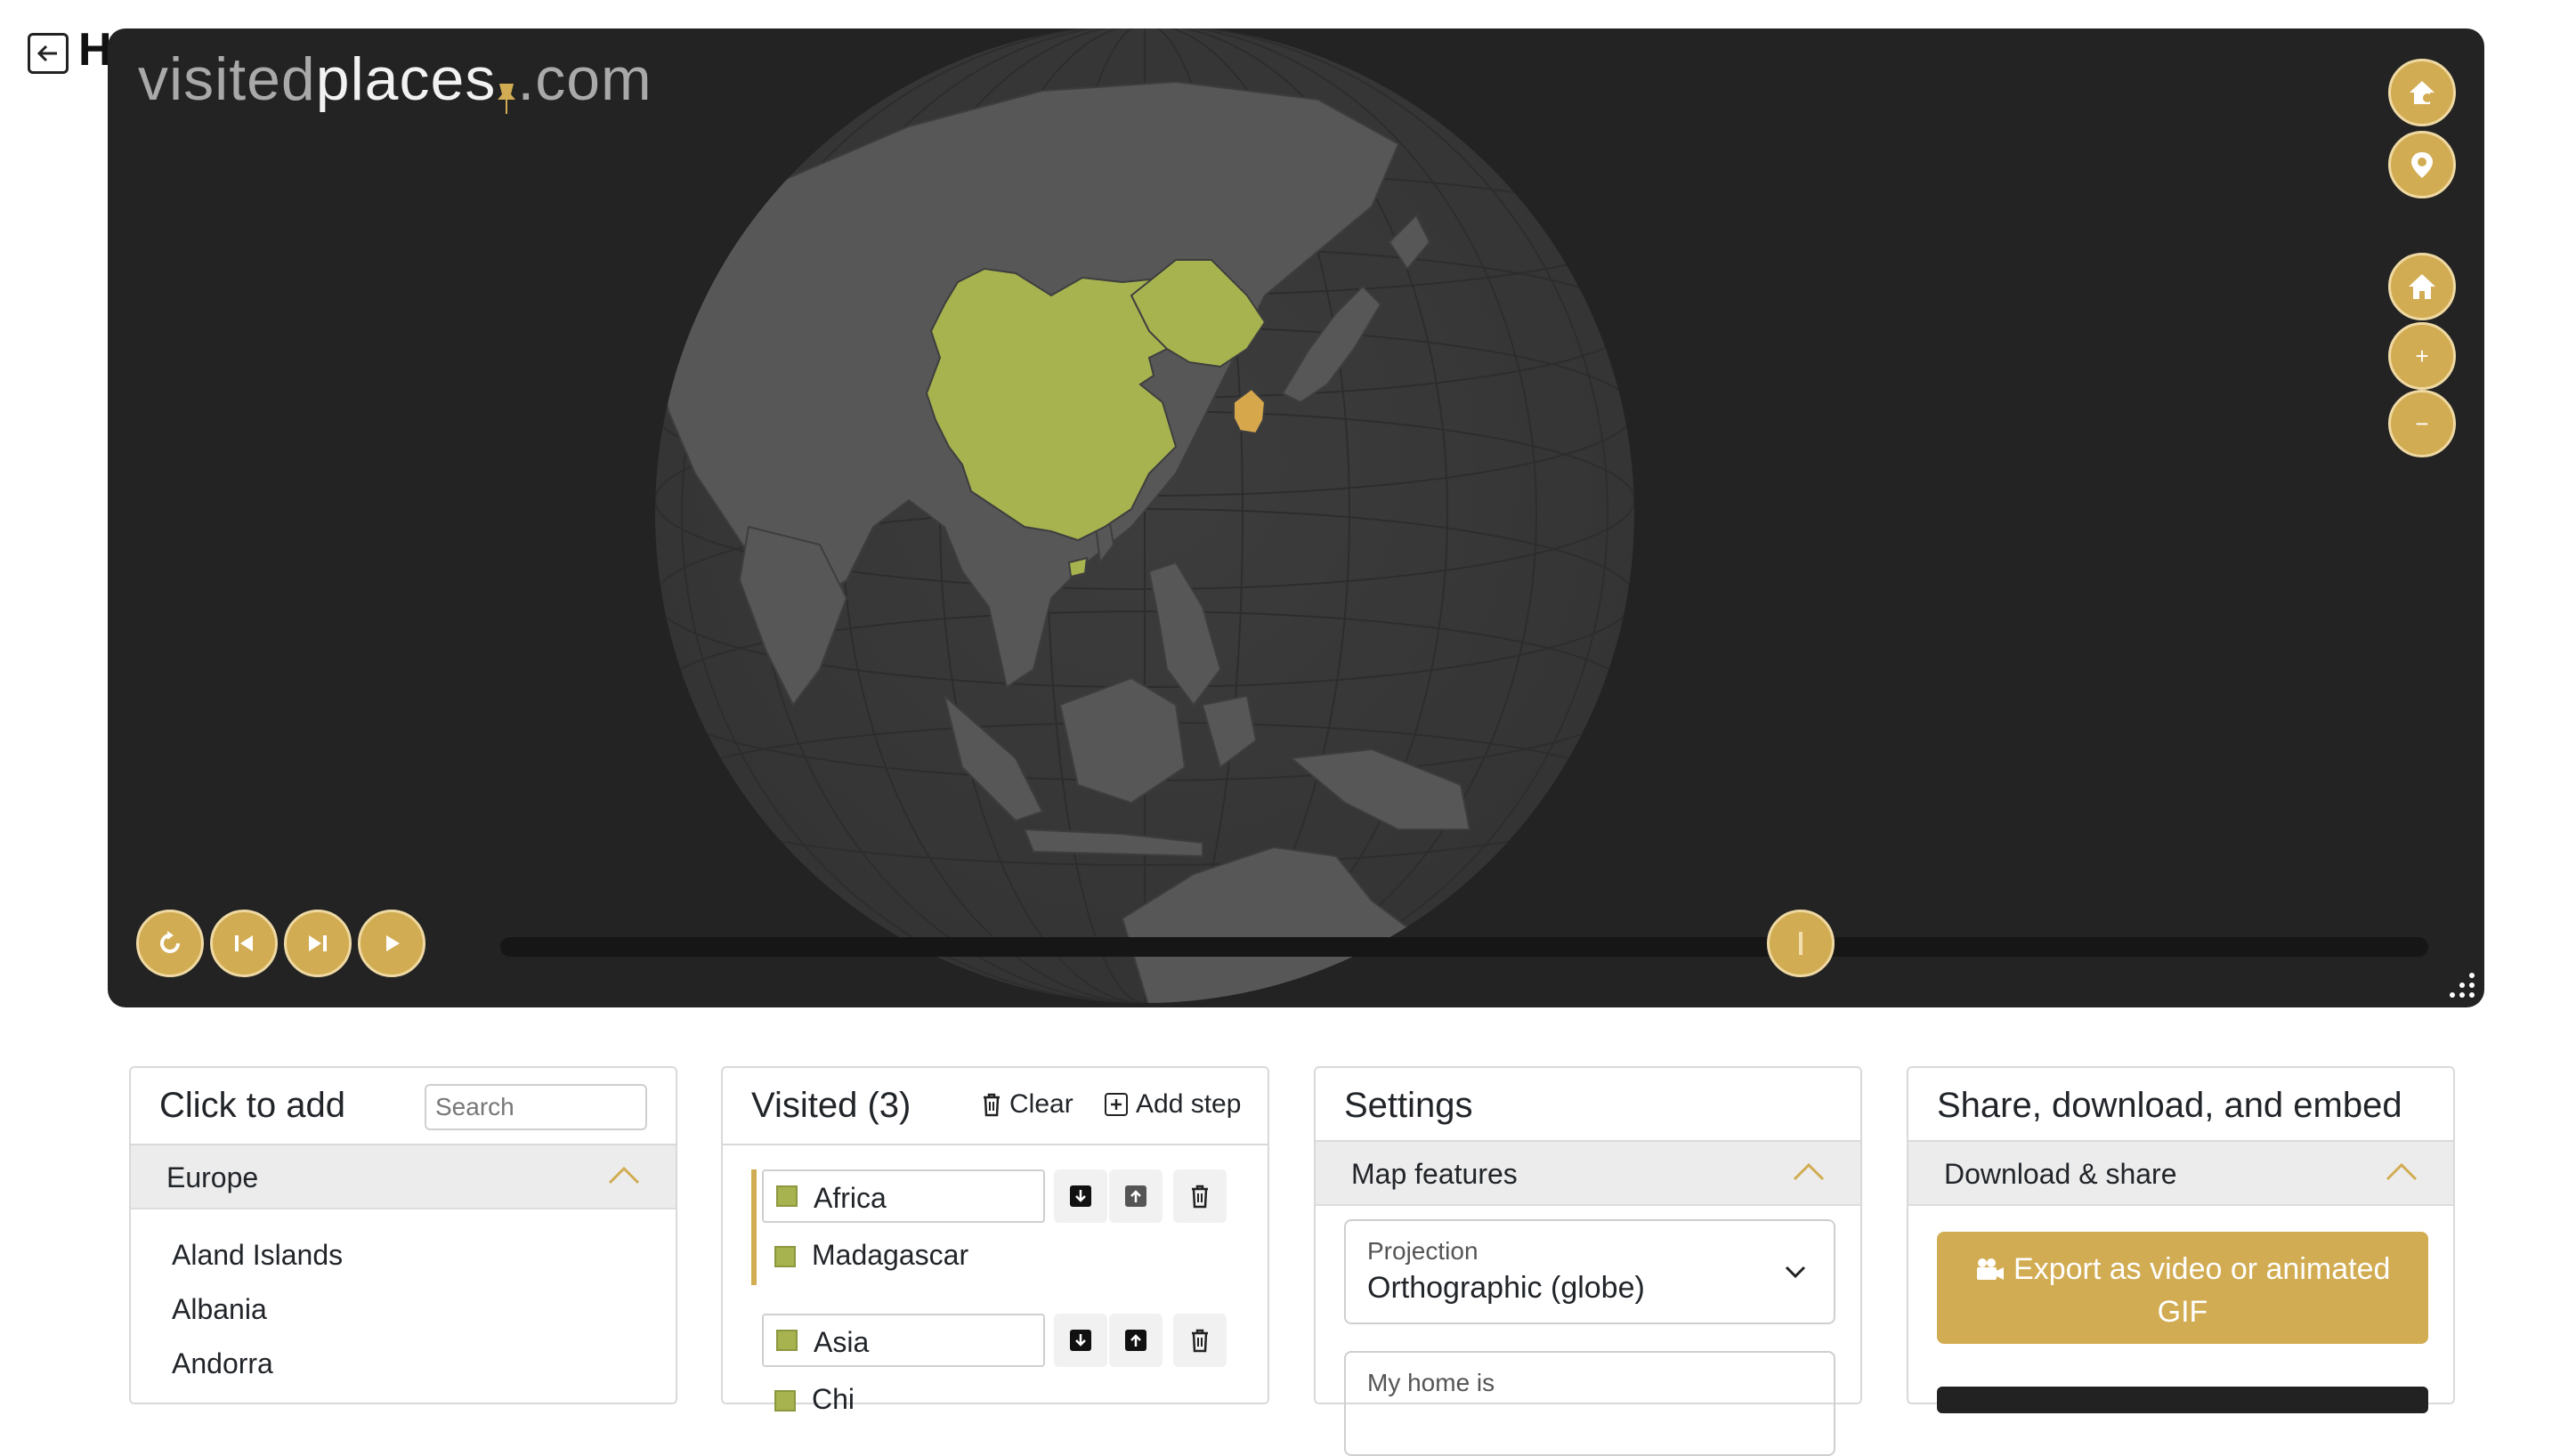 Image resolution: width=2560 pixels, height=1456 pixels. I want to click on site-logo: visitedplaces .com, so click(395, 79).